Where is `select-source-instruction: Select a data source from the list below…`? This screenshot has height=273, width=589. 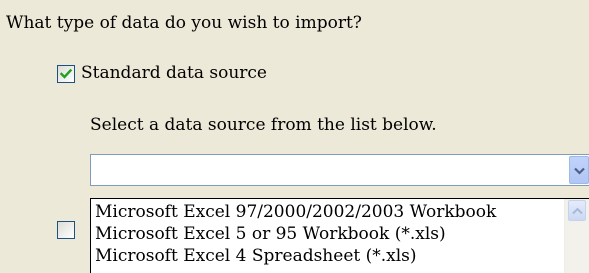
select-source-instruction: Select a data source from the list below… is located at coordinates (263, 125).